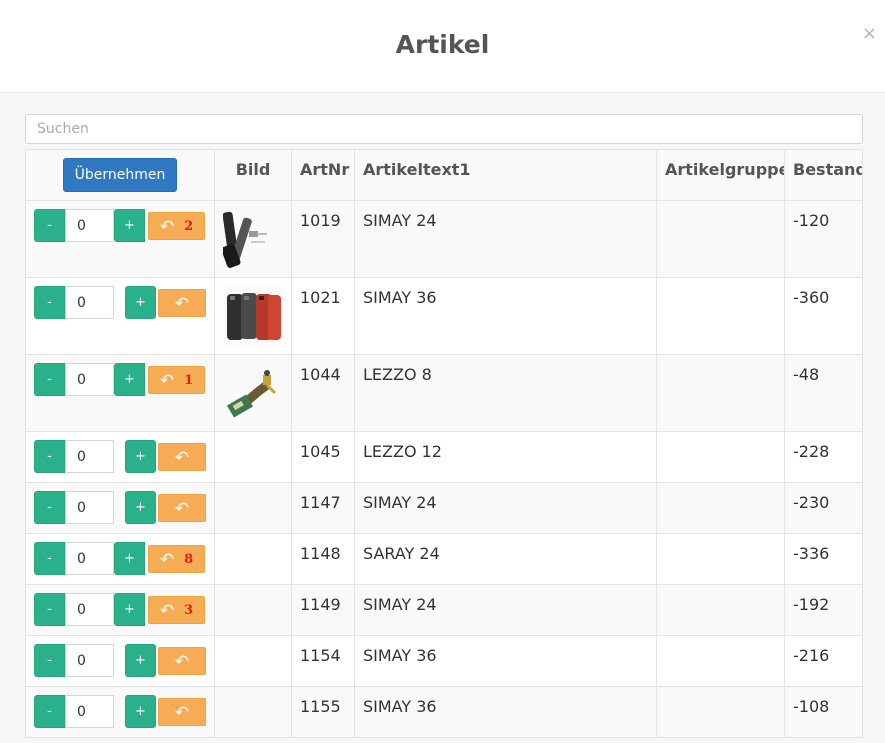 Image resolution: width=885 pixels, height=743 pixels. What do you see at coordinates (189, 226) in the screenshot?
I see `return-count: 2` at bounding box center [189, 226].